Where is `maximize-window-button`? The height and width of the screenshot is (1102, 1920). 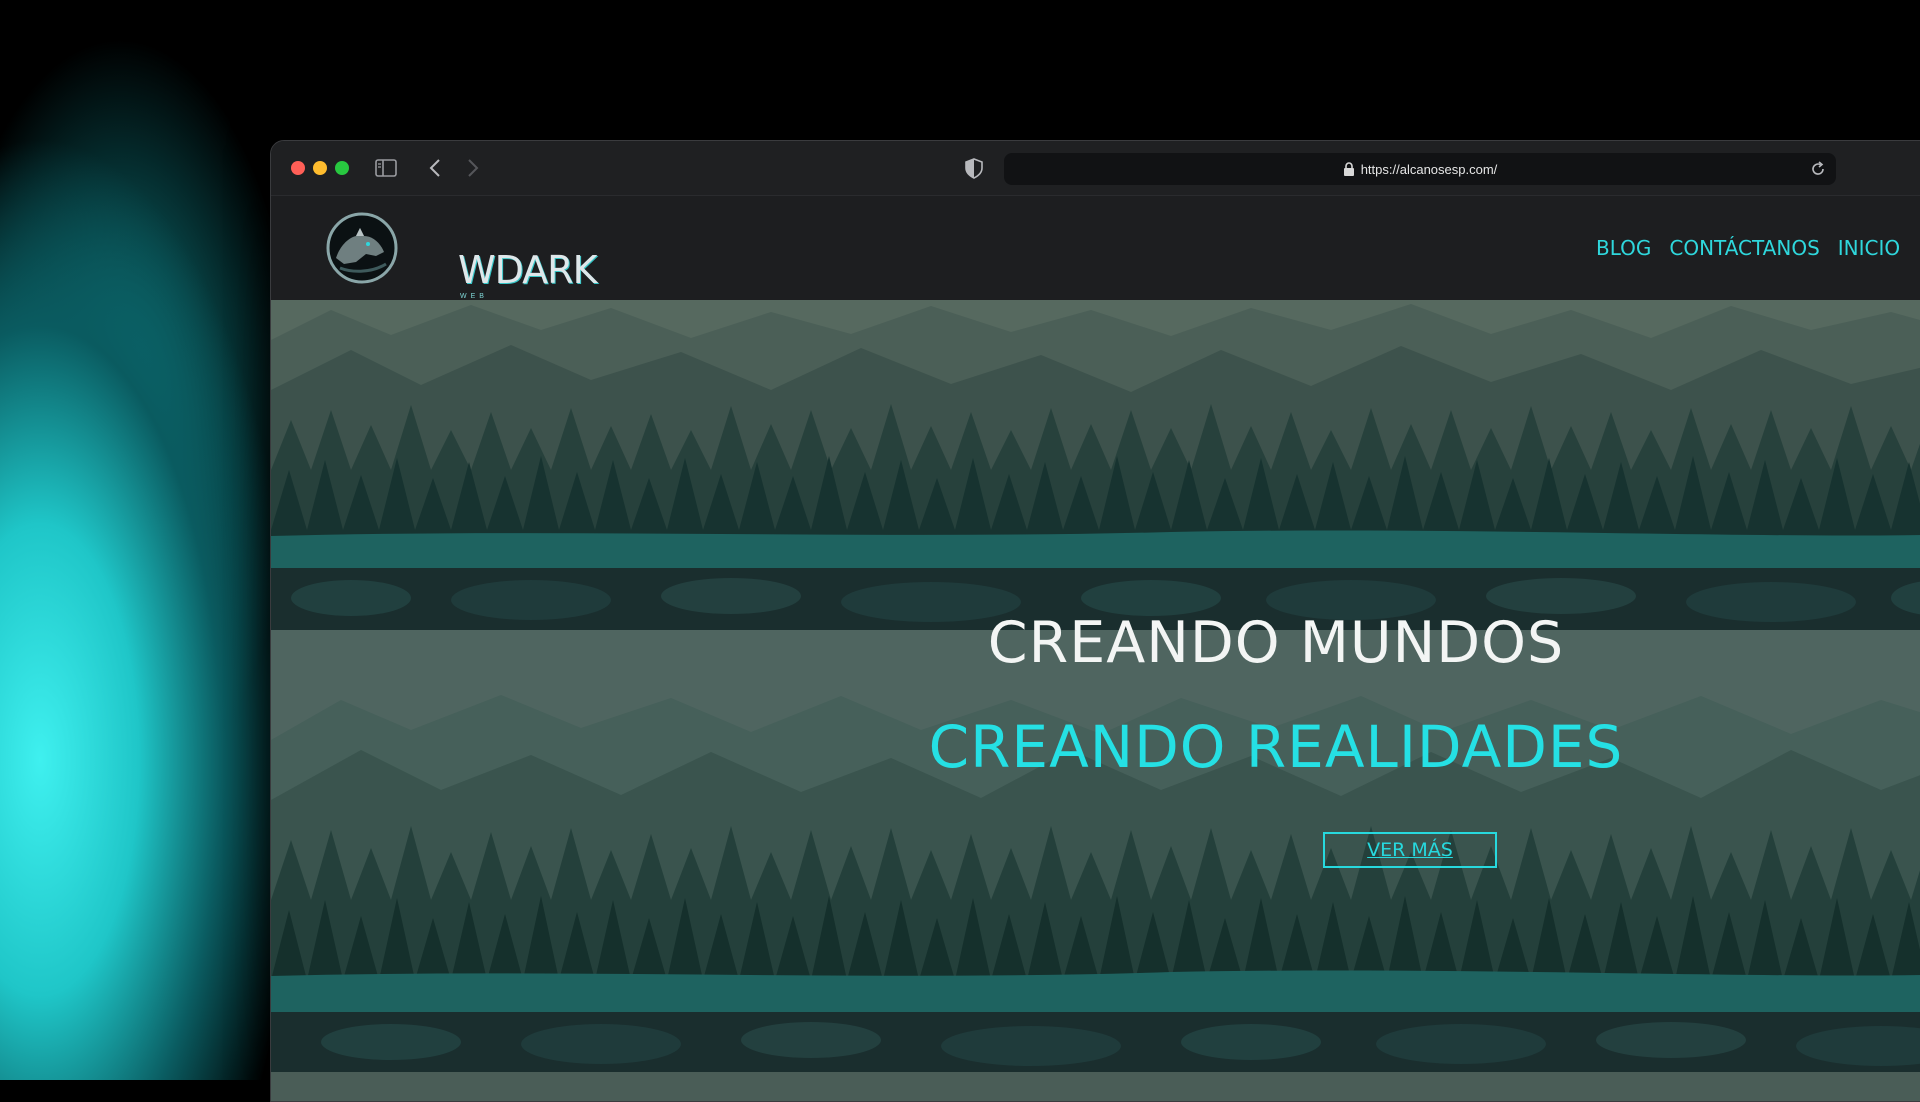 maximize-window-button is located at coordinates (342, 168).